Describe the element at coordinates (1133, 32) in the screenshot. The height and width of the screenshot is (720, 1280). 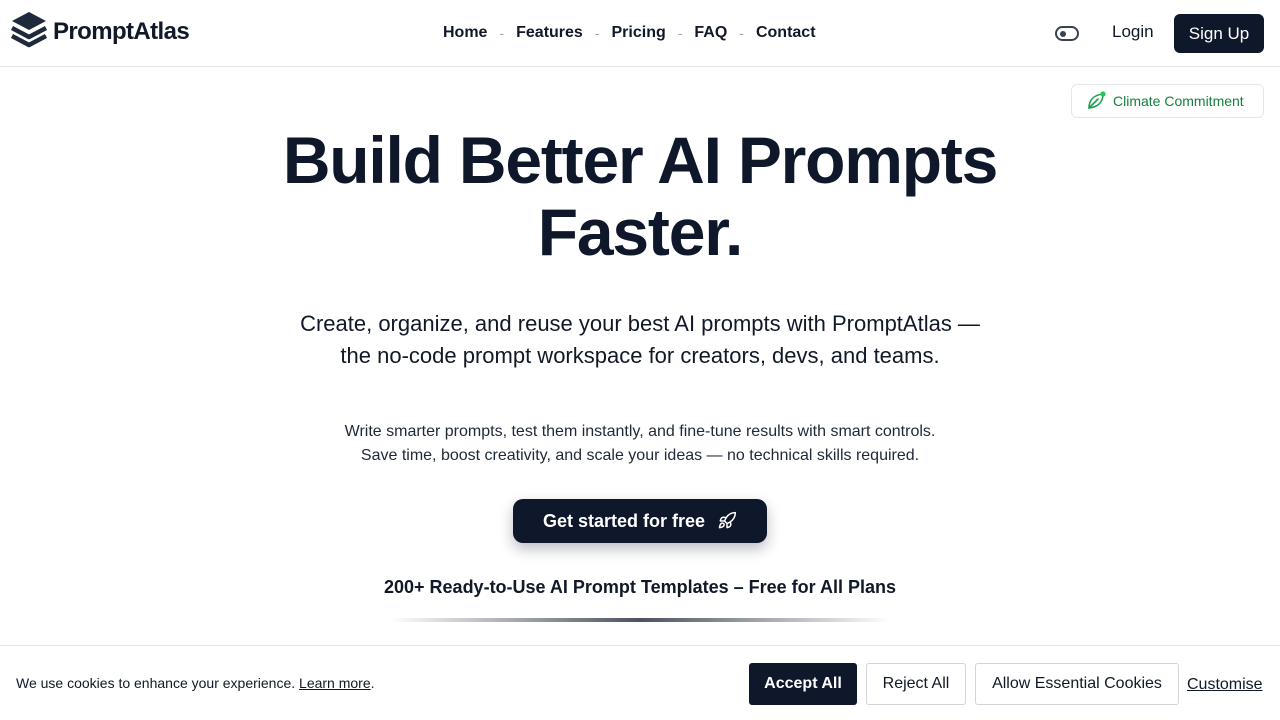
I see `login-link: Login` at that location.